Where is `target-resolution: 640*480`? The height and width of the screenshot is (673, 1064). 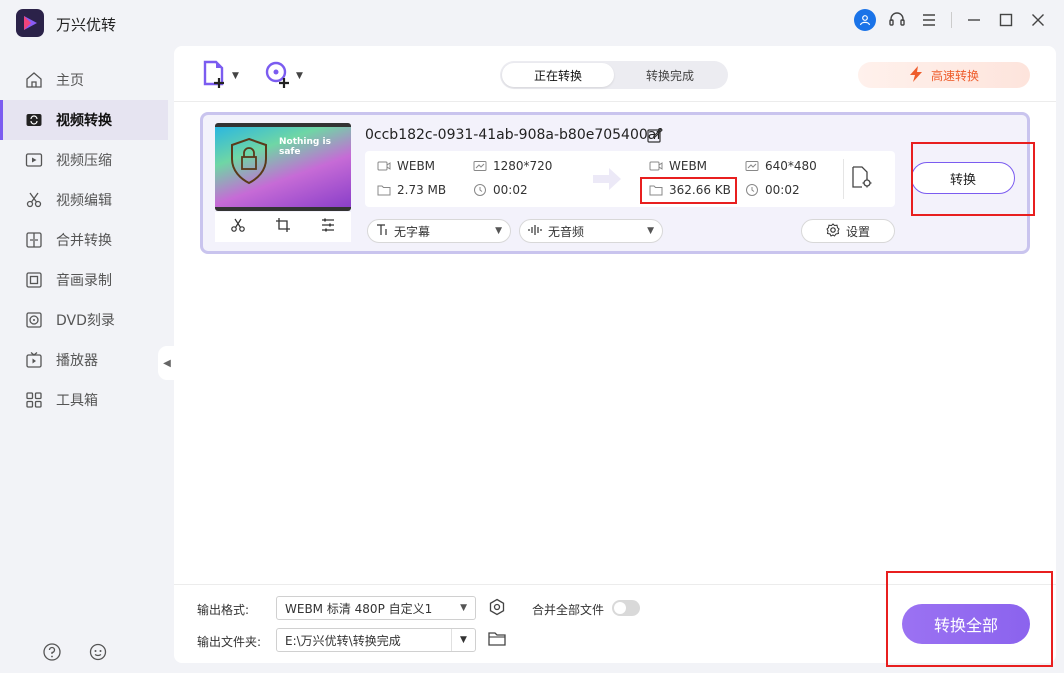 target-resolution: 640*480 is located at coordinates (781, 166).